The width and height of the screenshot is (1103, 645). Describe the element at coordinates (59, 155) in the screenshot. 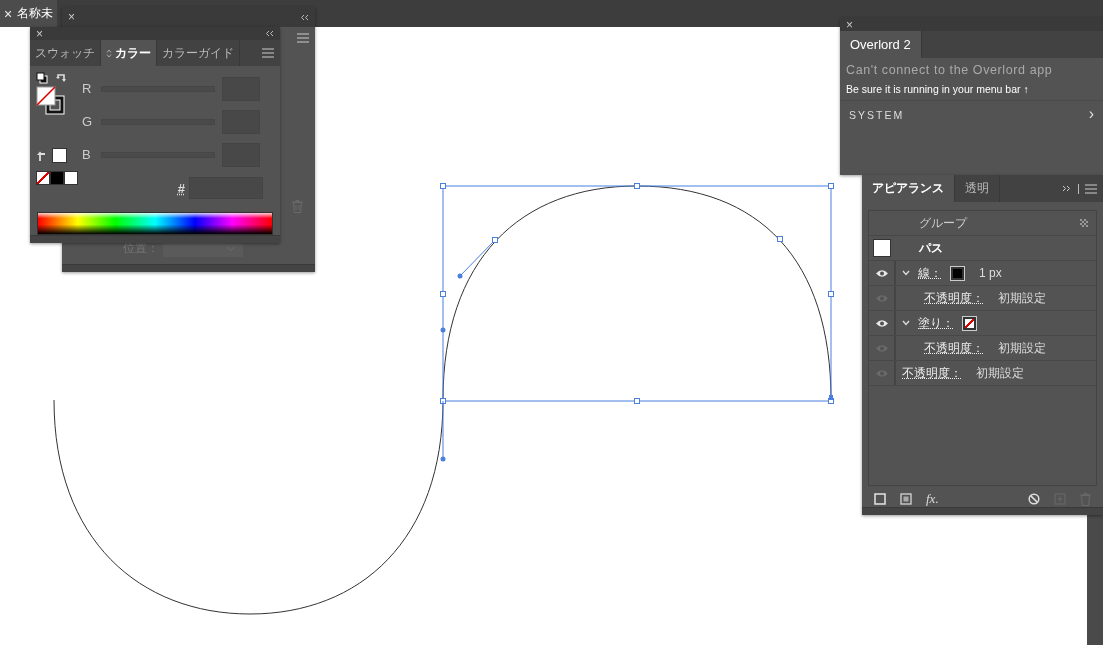

I see `last-color-swatch` at that location.